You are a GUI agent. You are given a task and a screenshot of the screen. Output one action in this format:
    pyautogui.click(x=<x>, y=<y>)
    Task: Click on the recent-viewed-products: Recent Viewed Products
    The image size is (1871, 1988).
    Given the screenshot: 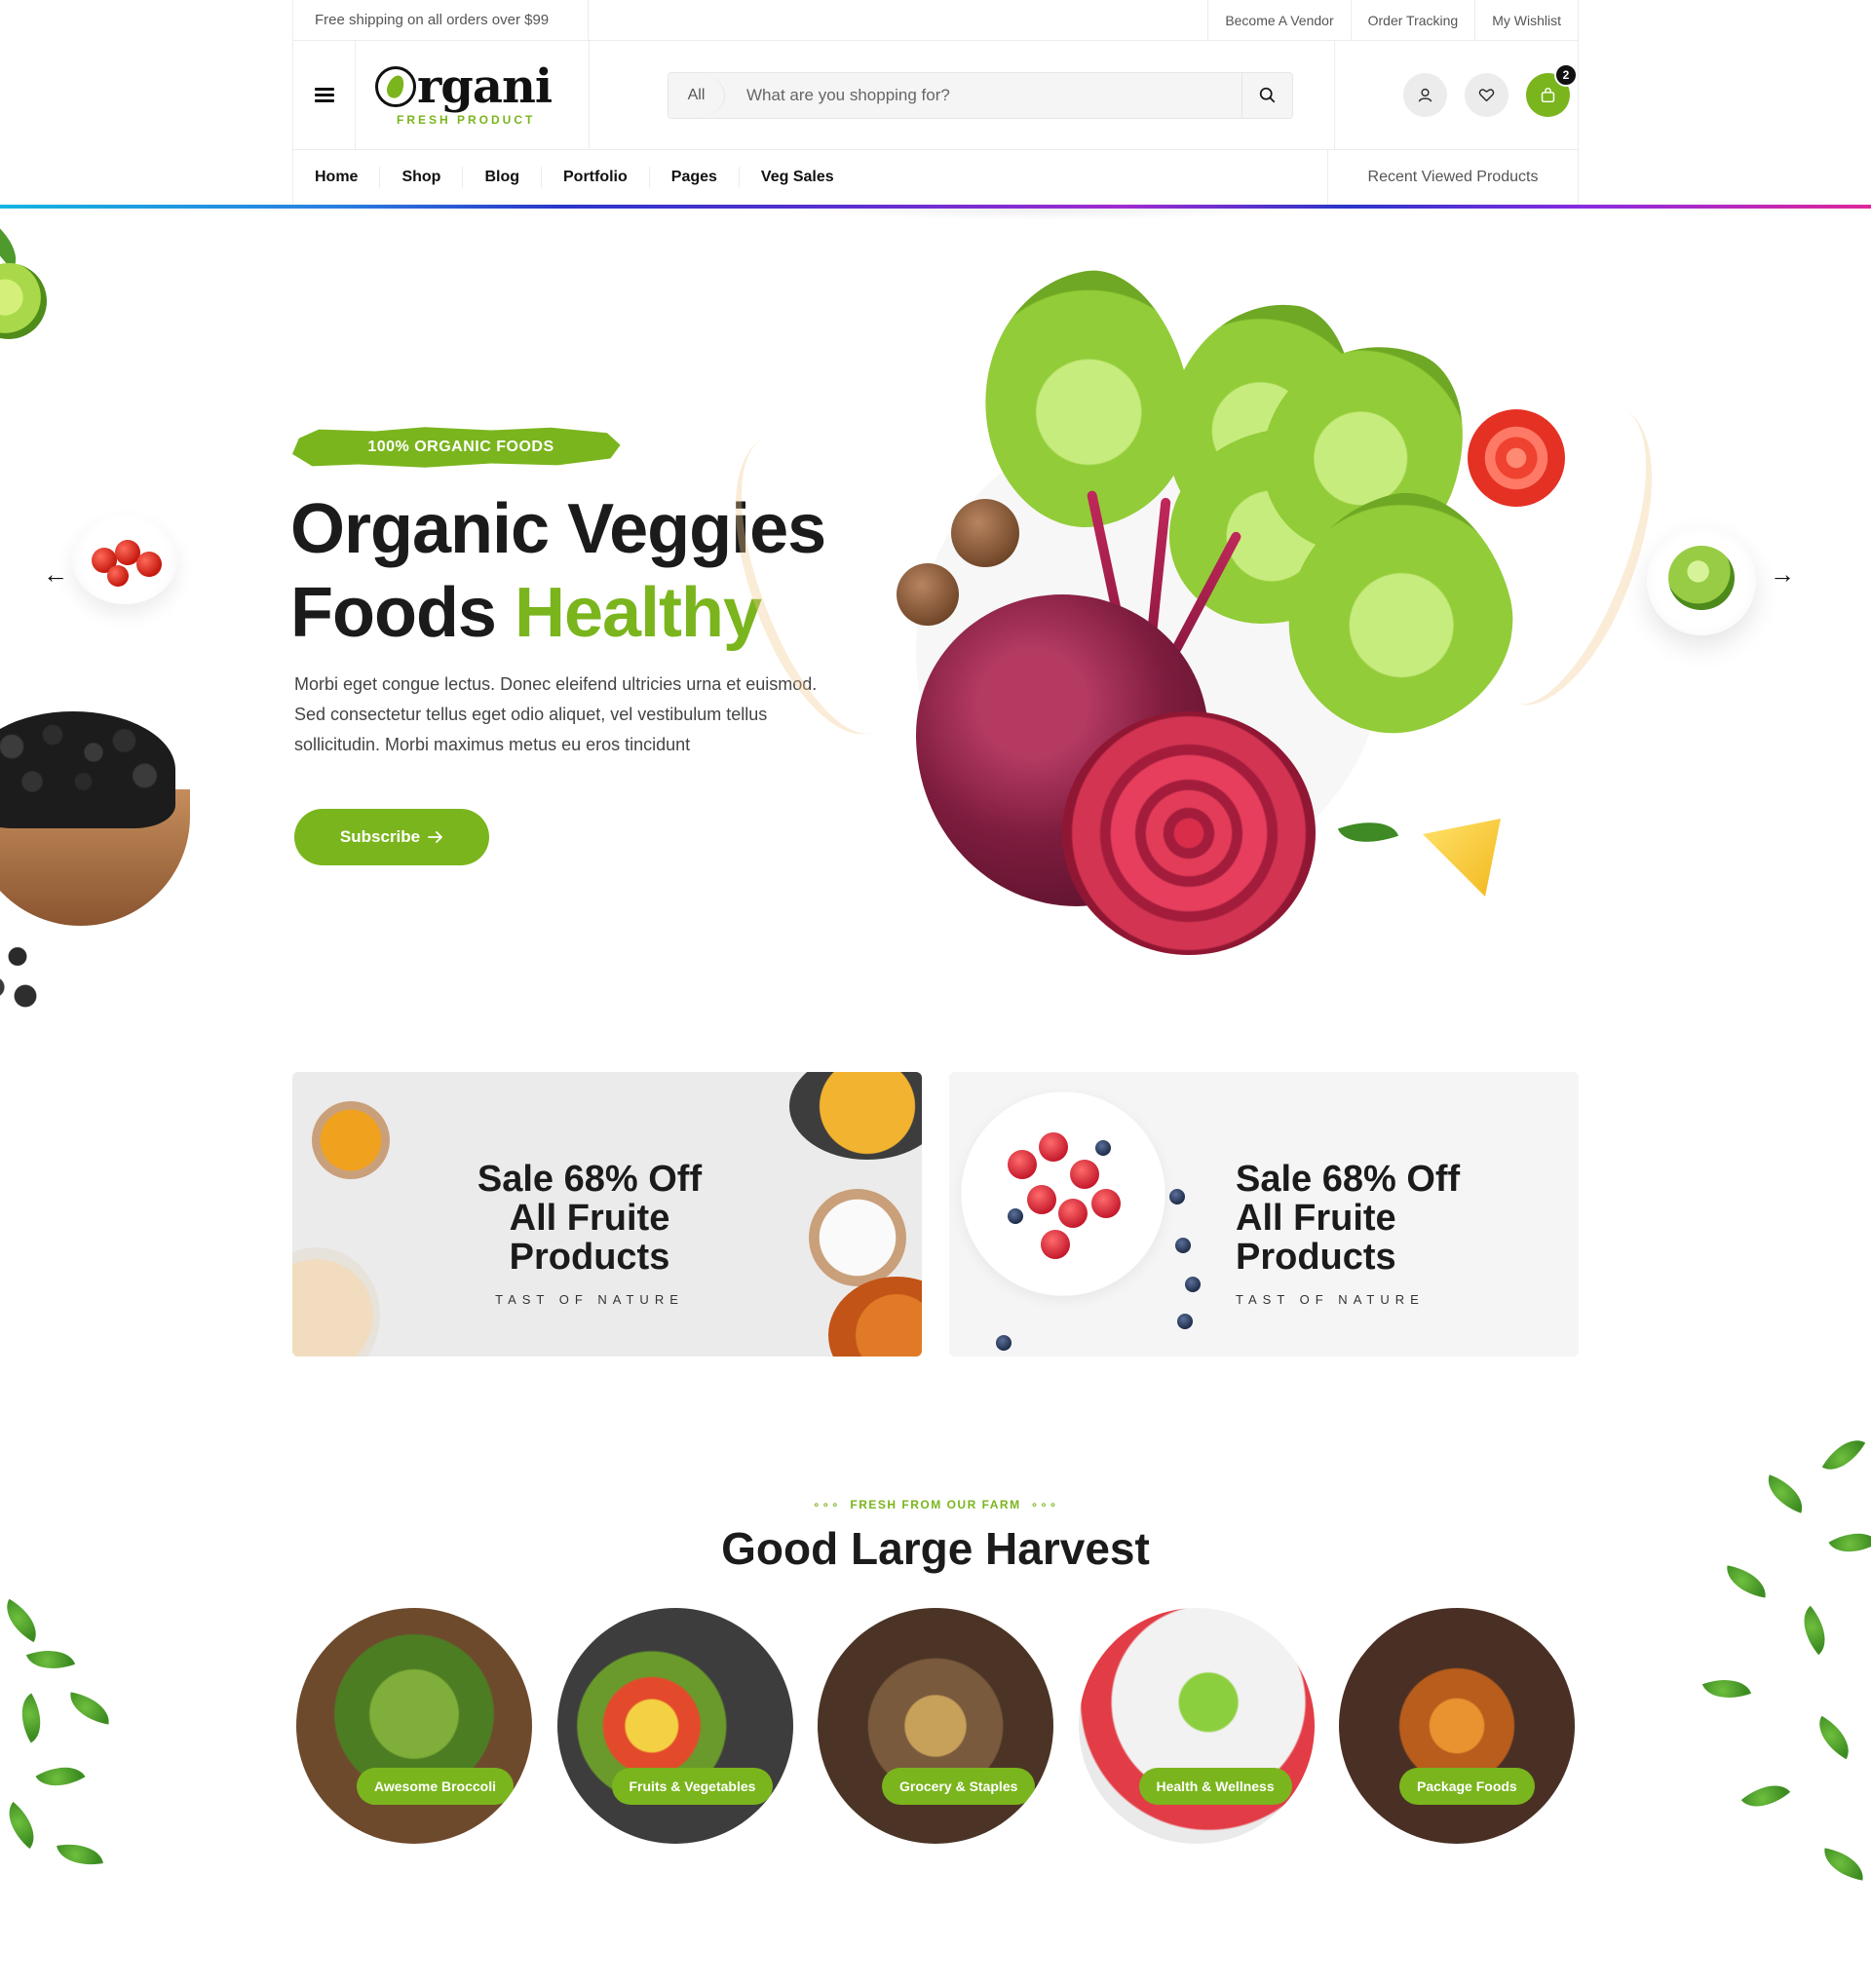 What is the action you would take?
    pyautogui.click(x=1452, y=178)
    